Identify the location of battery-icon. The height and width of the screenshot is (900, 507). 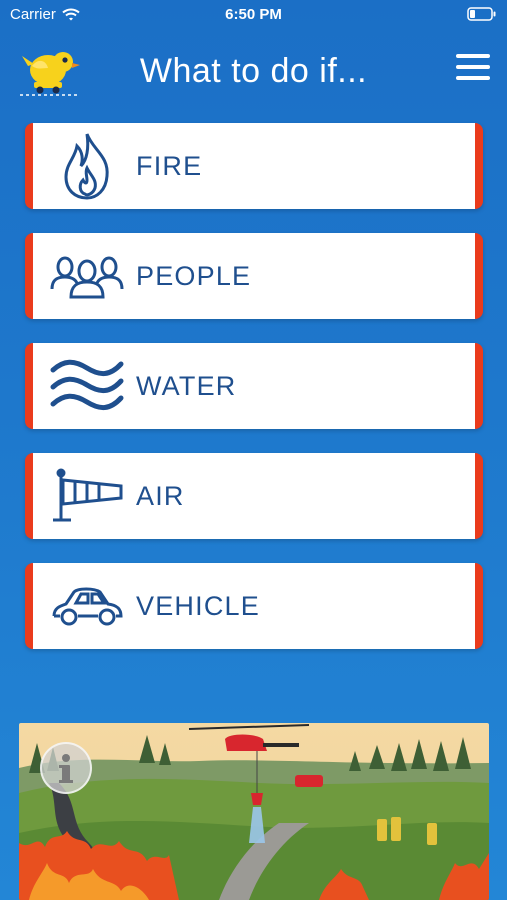
(482, 16).